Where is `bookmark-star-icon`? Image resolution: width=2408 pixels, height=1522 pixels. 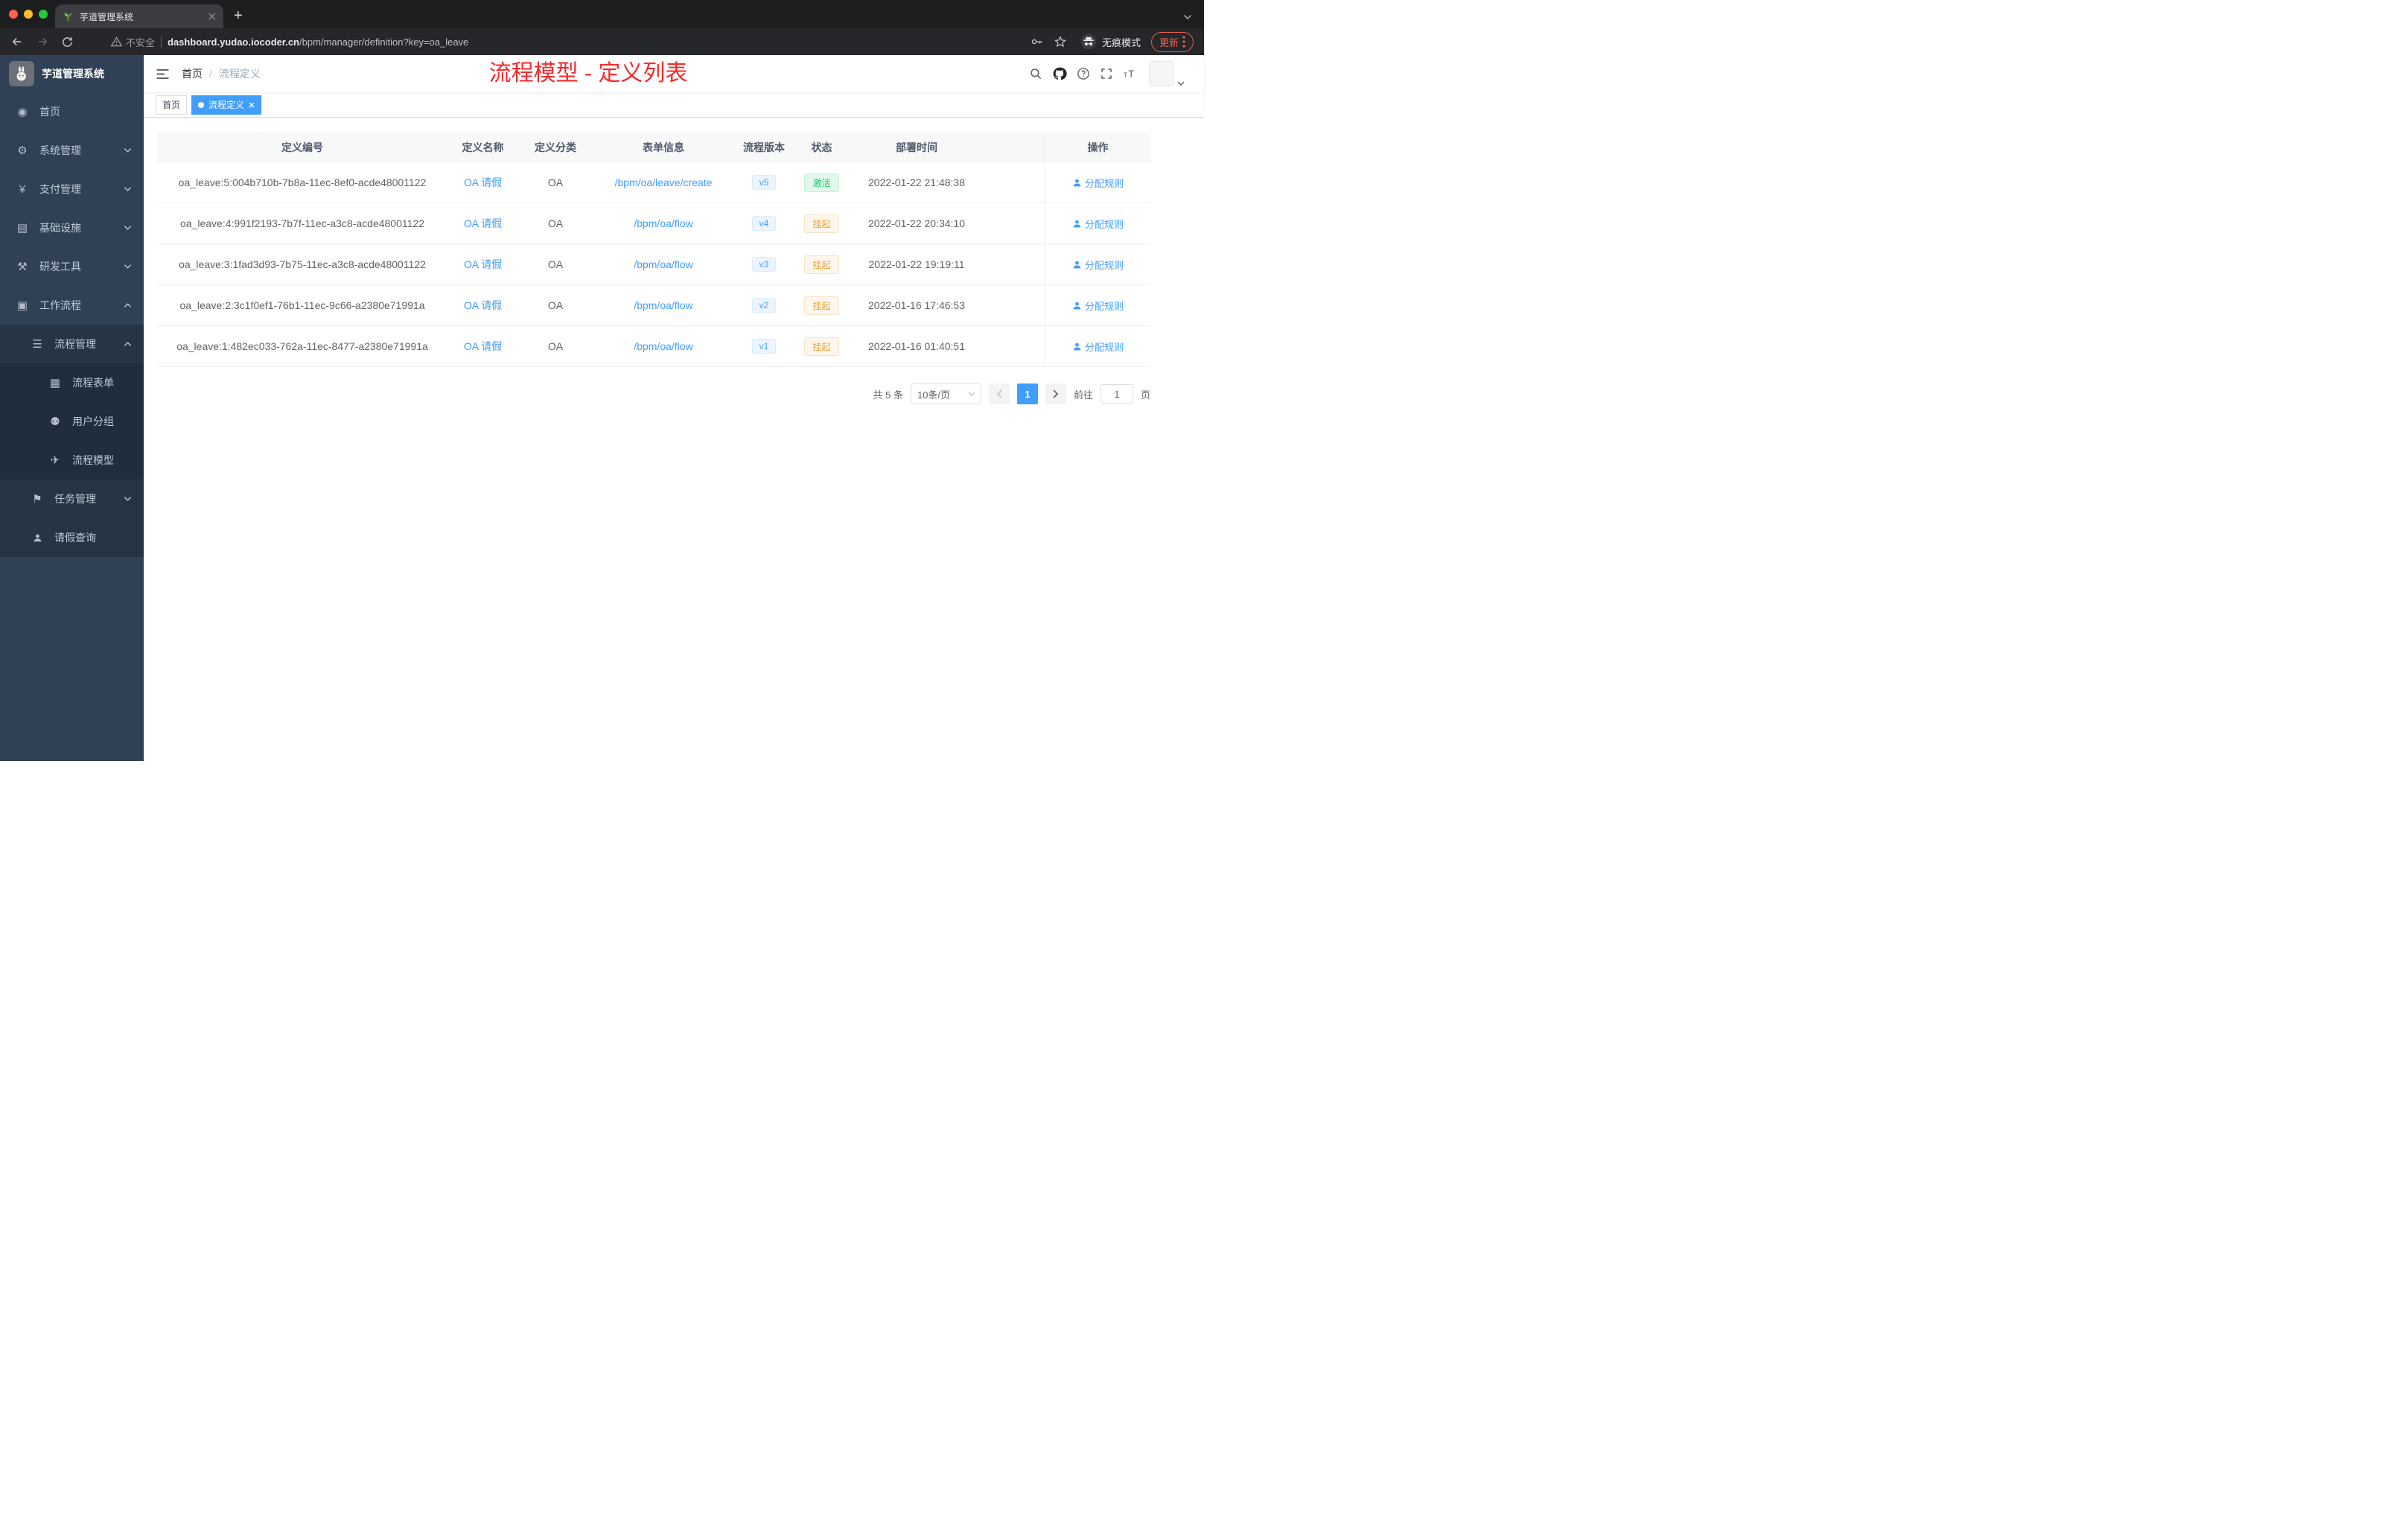 bookmark-star-icon is located at coordinates (1060, 41).